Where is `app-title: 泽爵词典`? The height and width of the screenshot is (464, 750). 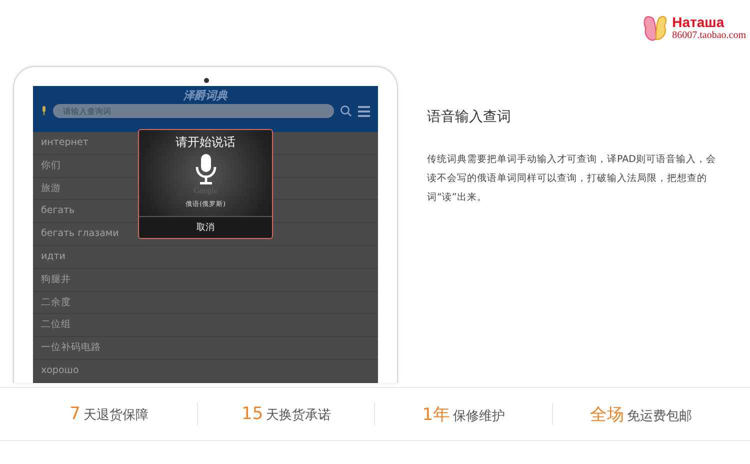 app-title: 泽爵词典 is located at coordinates (206, 96).